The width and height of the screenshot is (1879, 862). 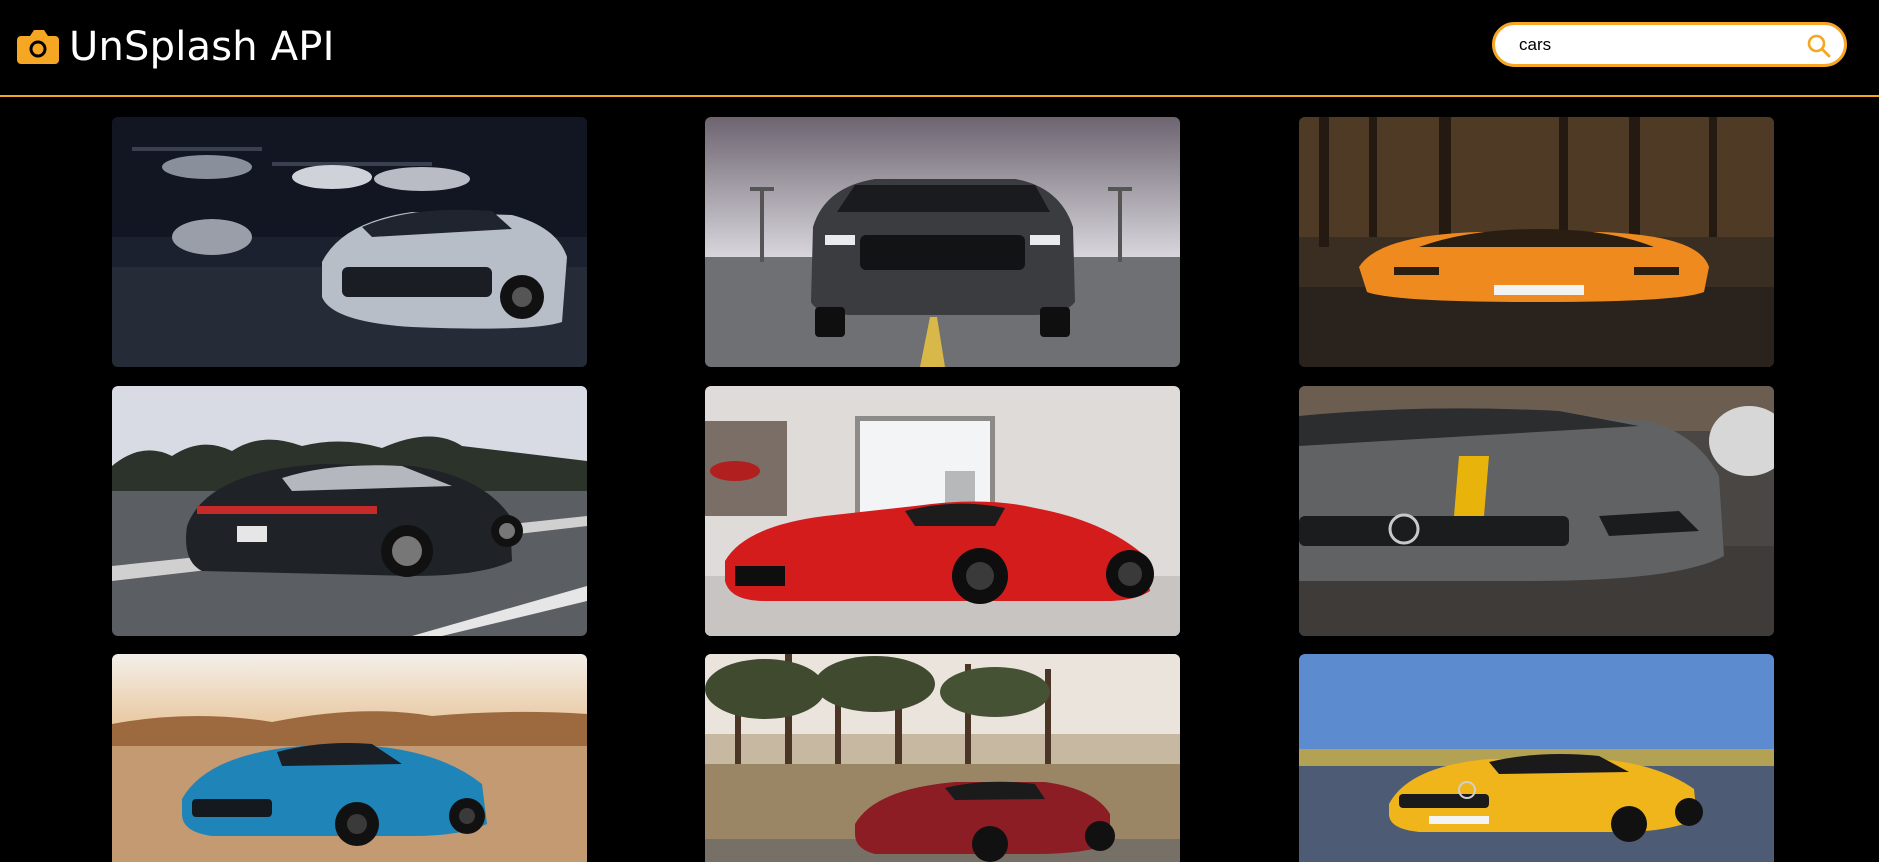 I want to click on brand: UnSplash API, so click(x=176, y=47).